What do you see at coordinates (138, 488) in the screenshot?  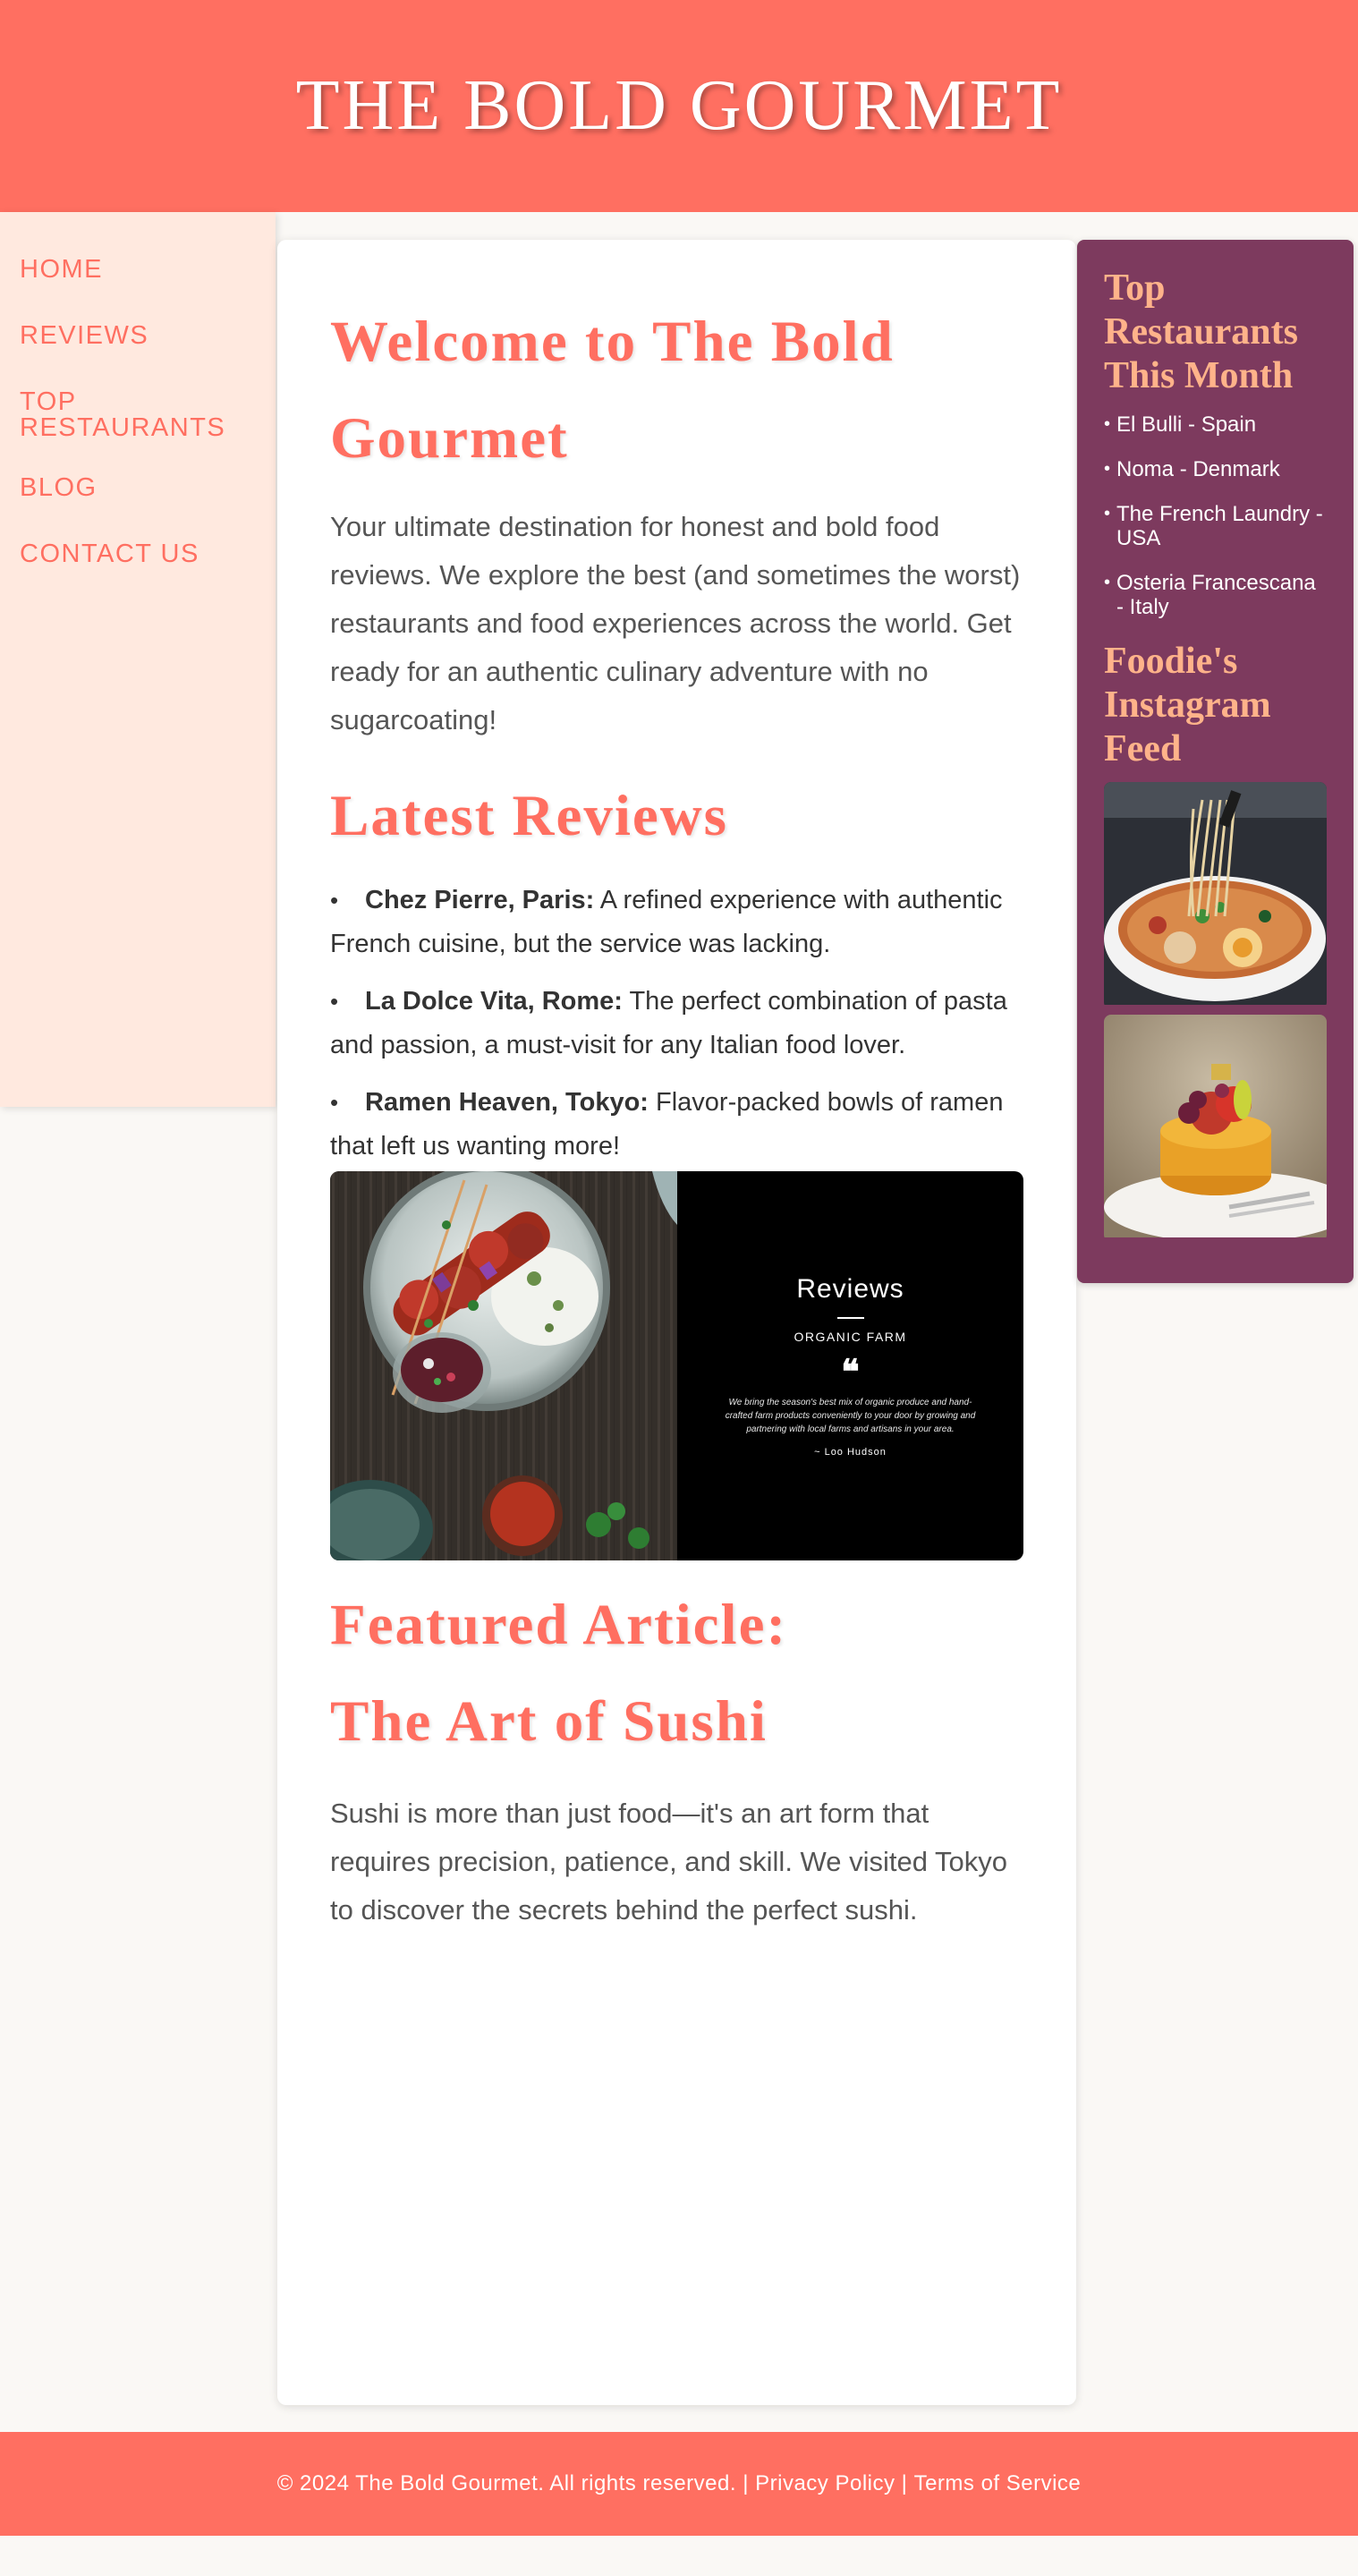 I see `nav-blog-link: BLOG` at bounding box center [138, 488].